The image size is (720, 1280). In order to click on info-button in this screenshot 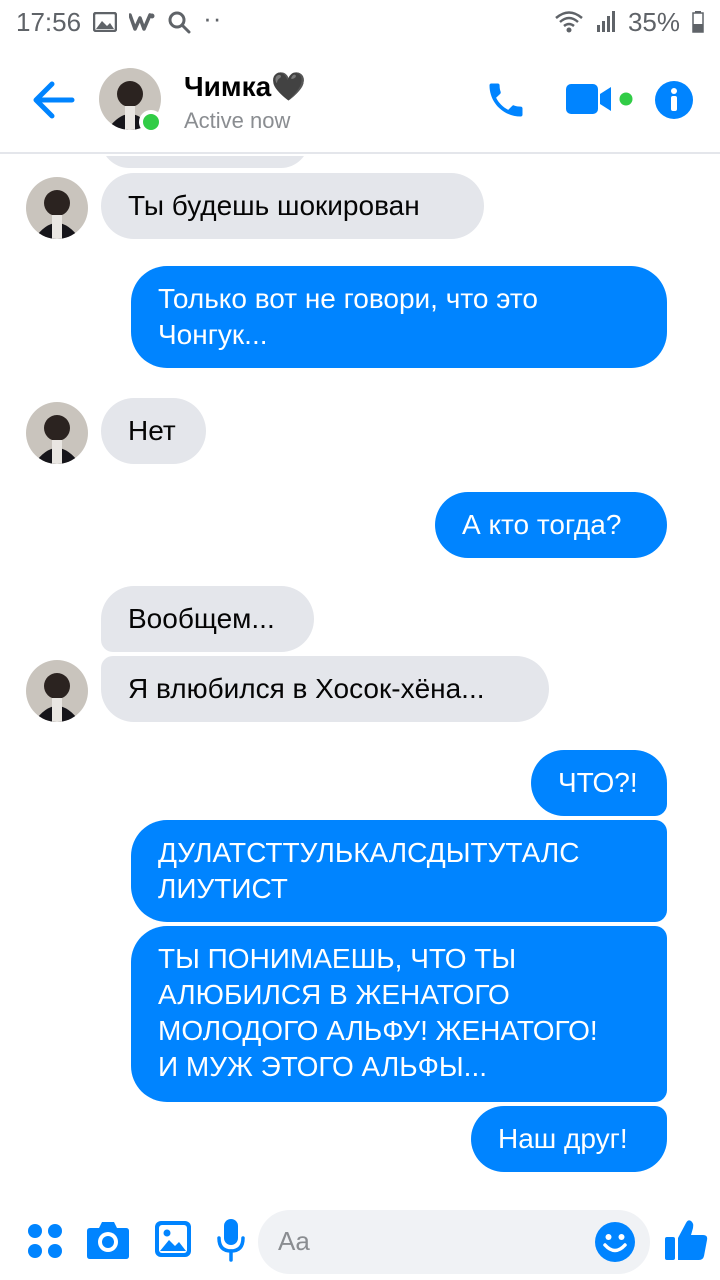, I will do `click(674, 100)`.